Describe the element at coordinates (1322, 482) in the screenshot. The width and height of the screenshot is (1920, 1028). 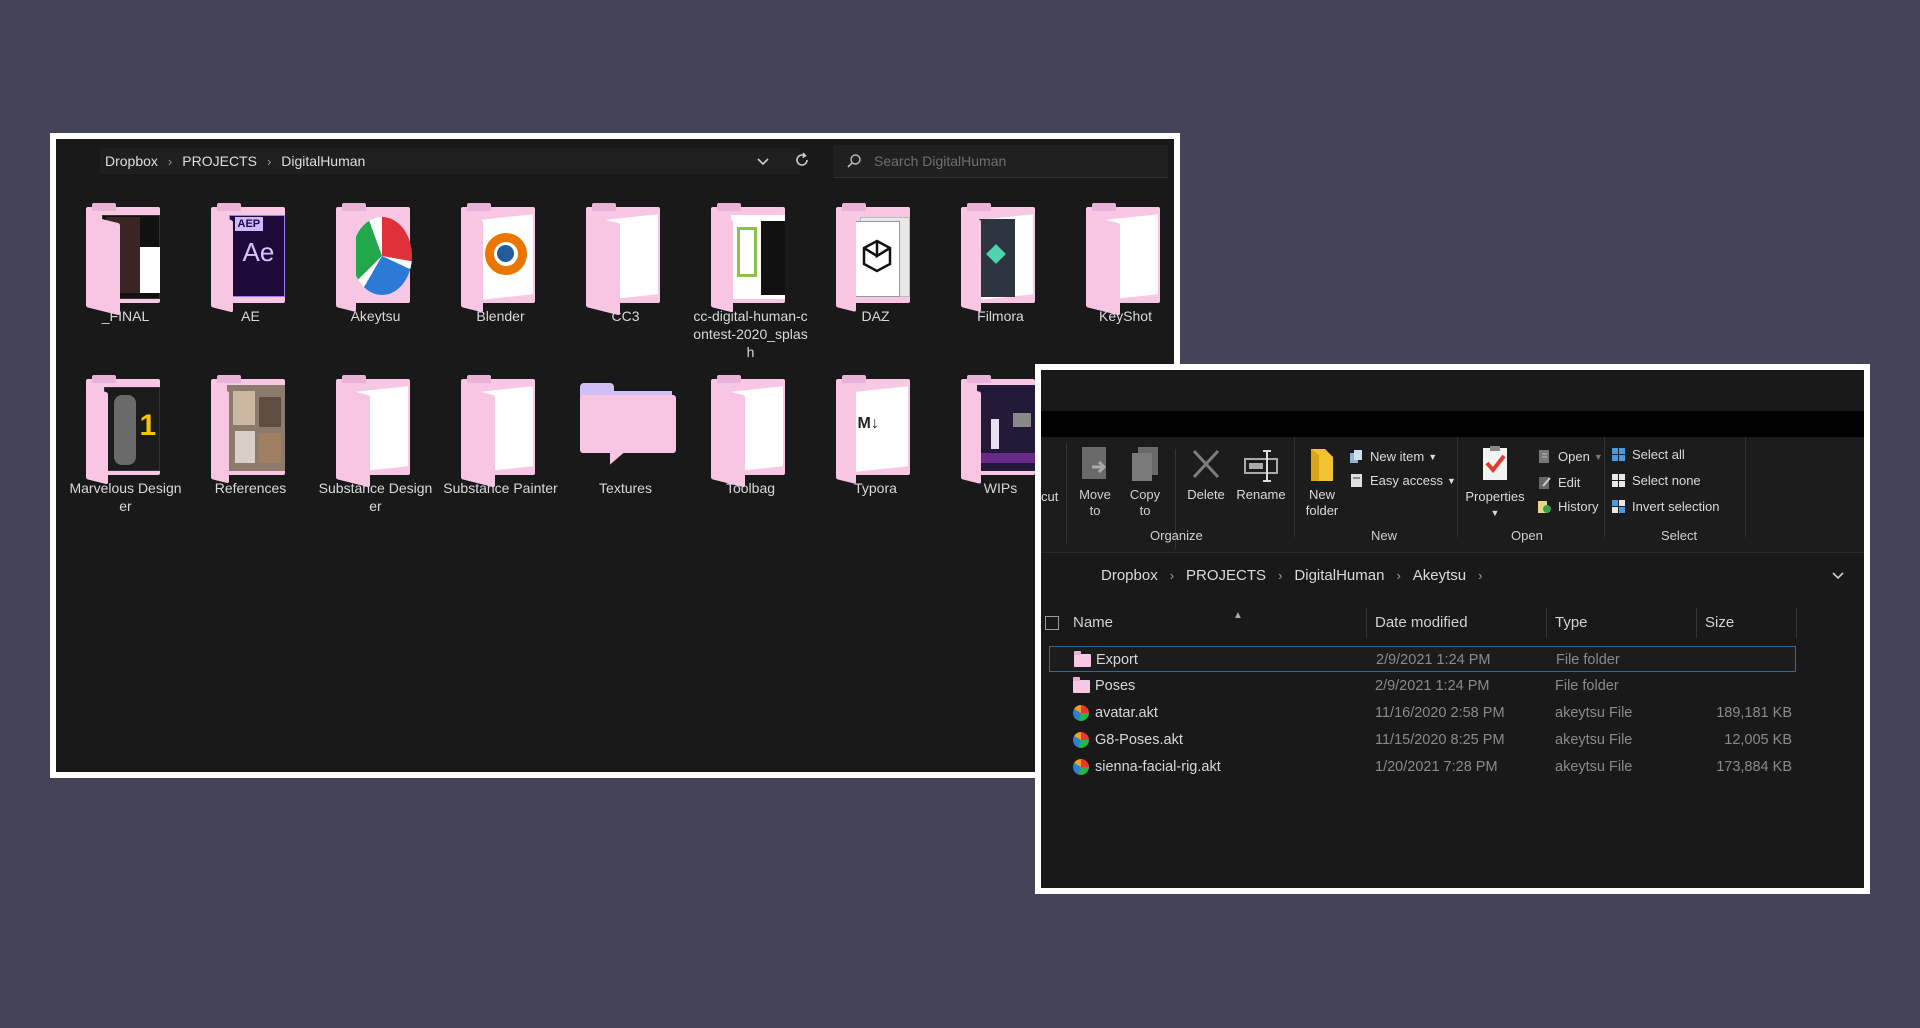
I see `new-folder-button: New folder` at that location.